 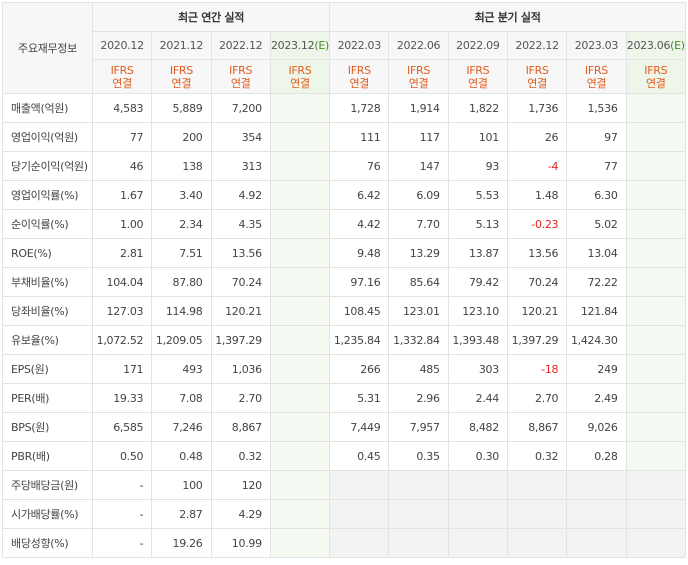 I want to click on row-label: BPS(원), so click(x=47, y=427).